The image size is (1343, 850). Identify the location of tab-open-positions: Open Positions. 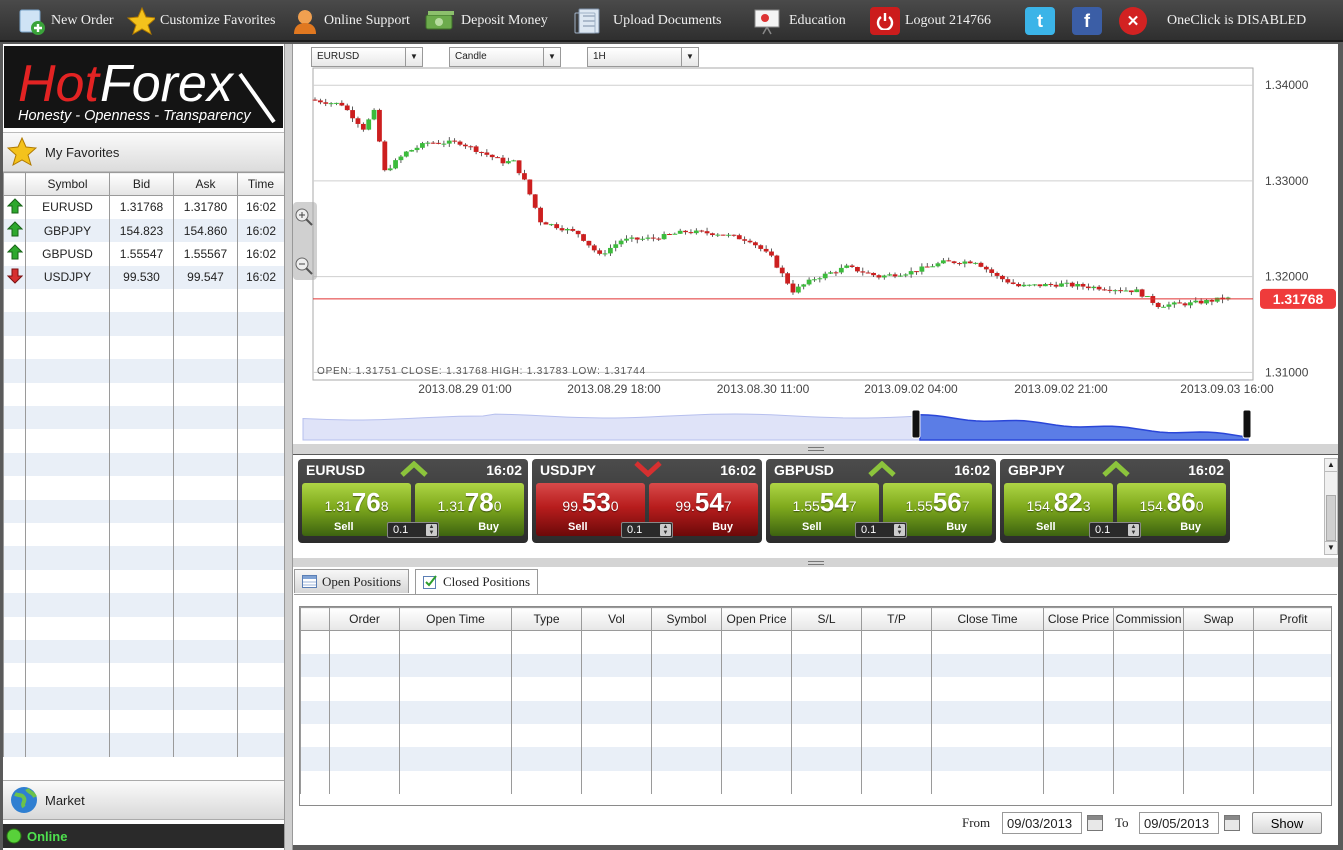
(352, 581).